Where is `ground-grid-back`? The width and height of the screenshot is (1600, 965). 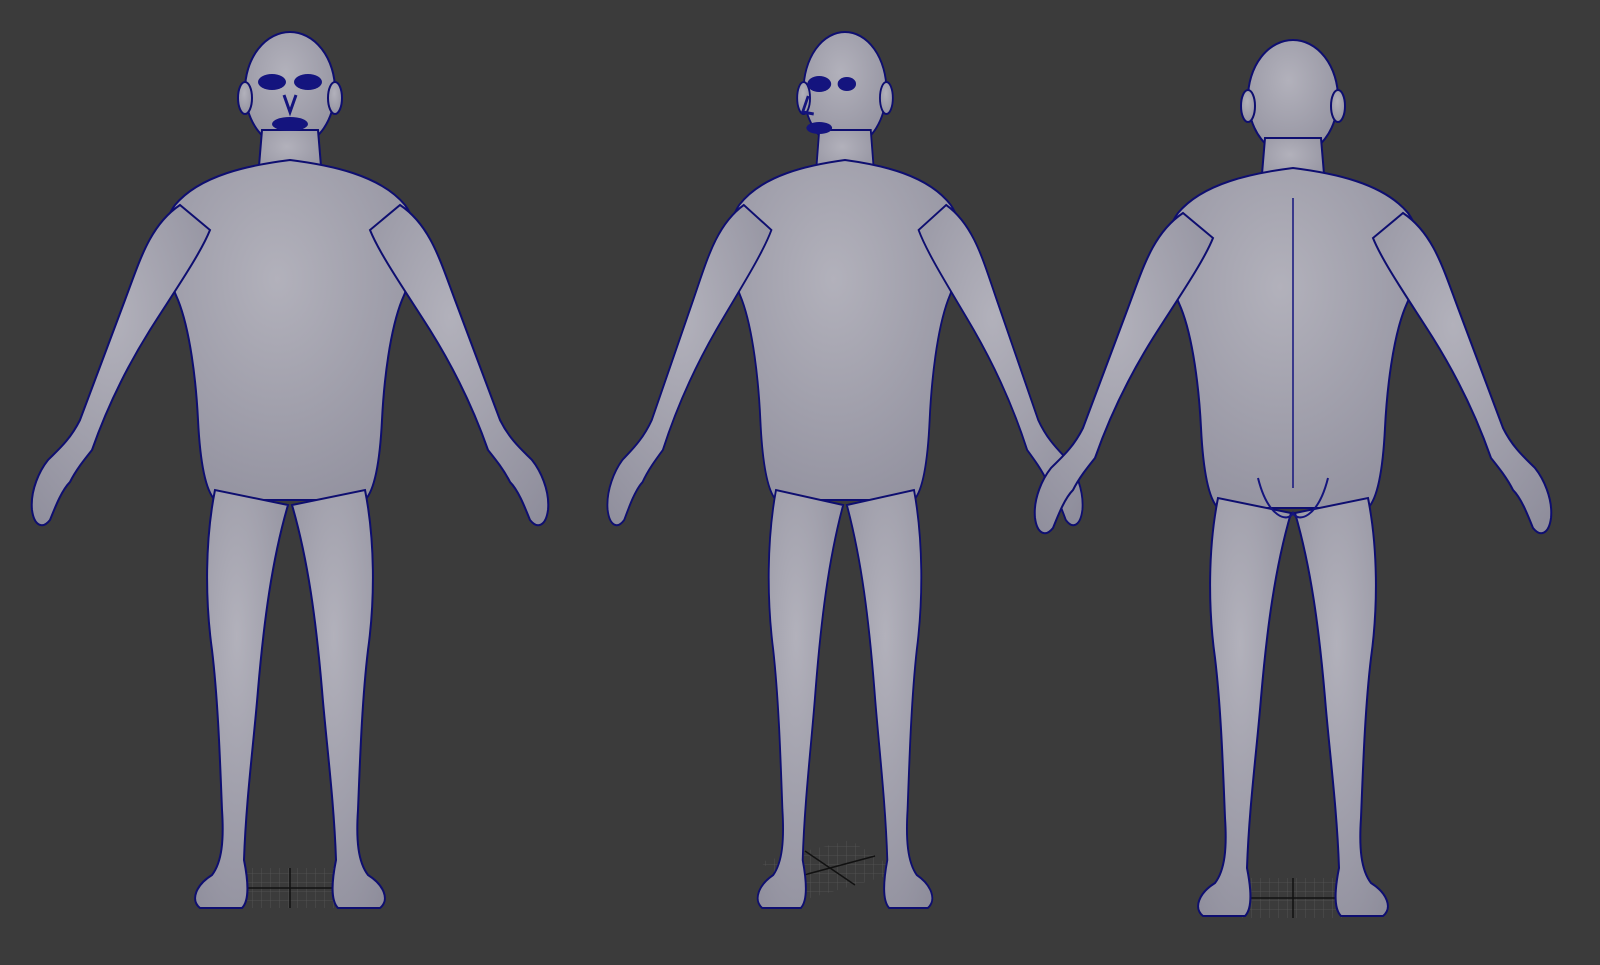 ground-grid-back is located at coordinates (1293, 898).